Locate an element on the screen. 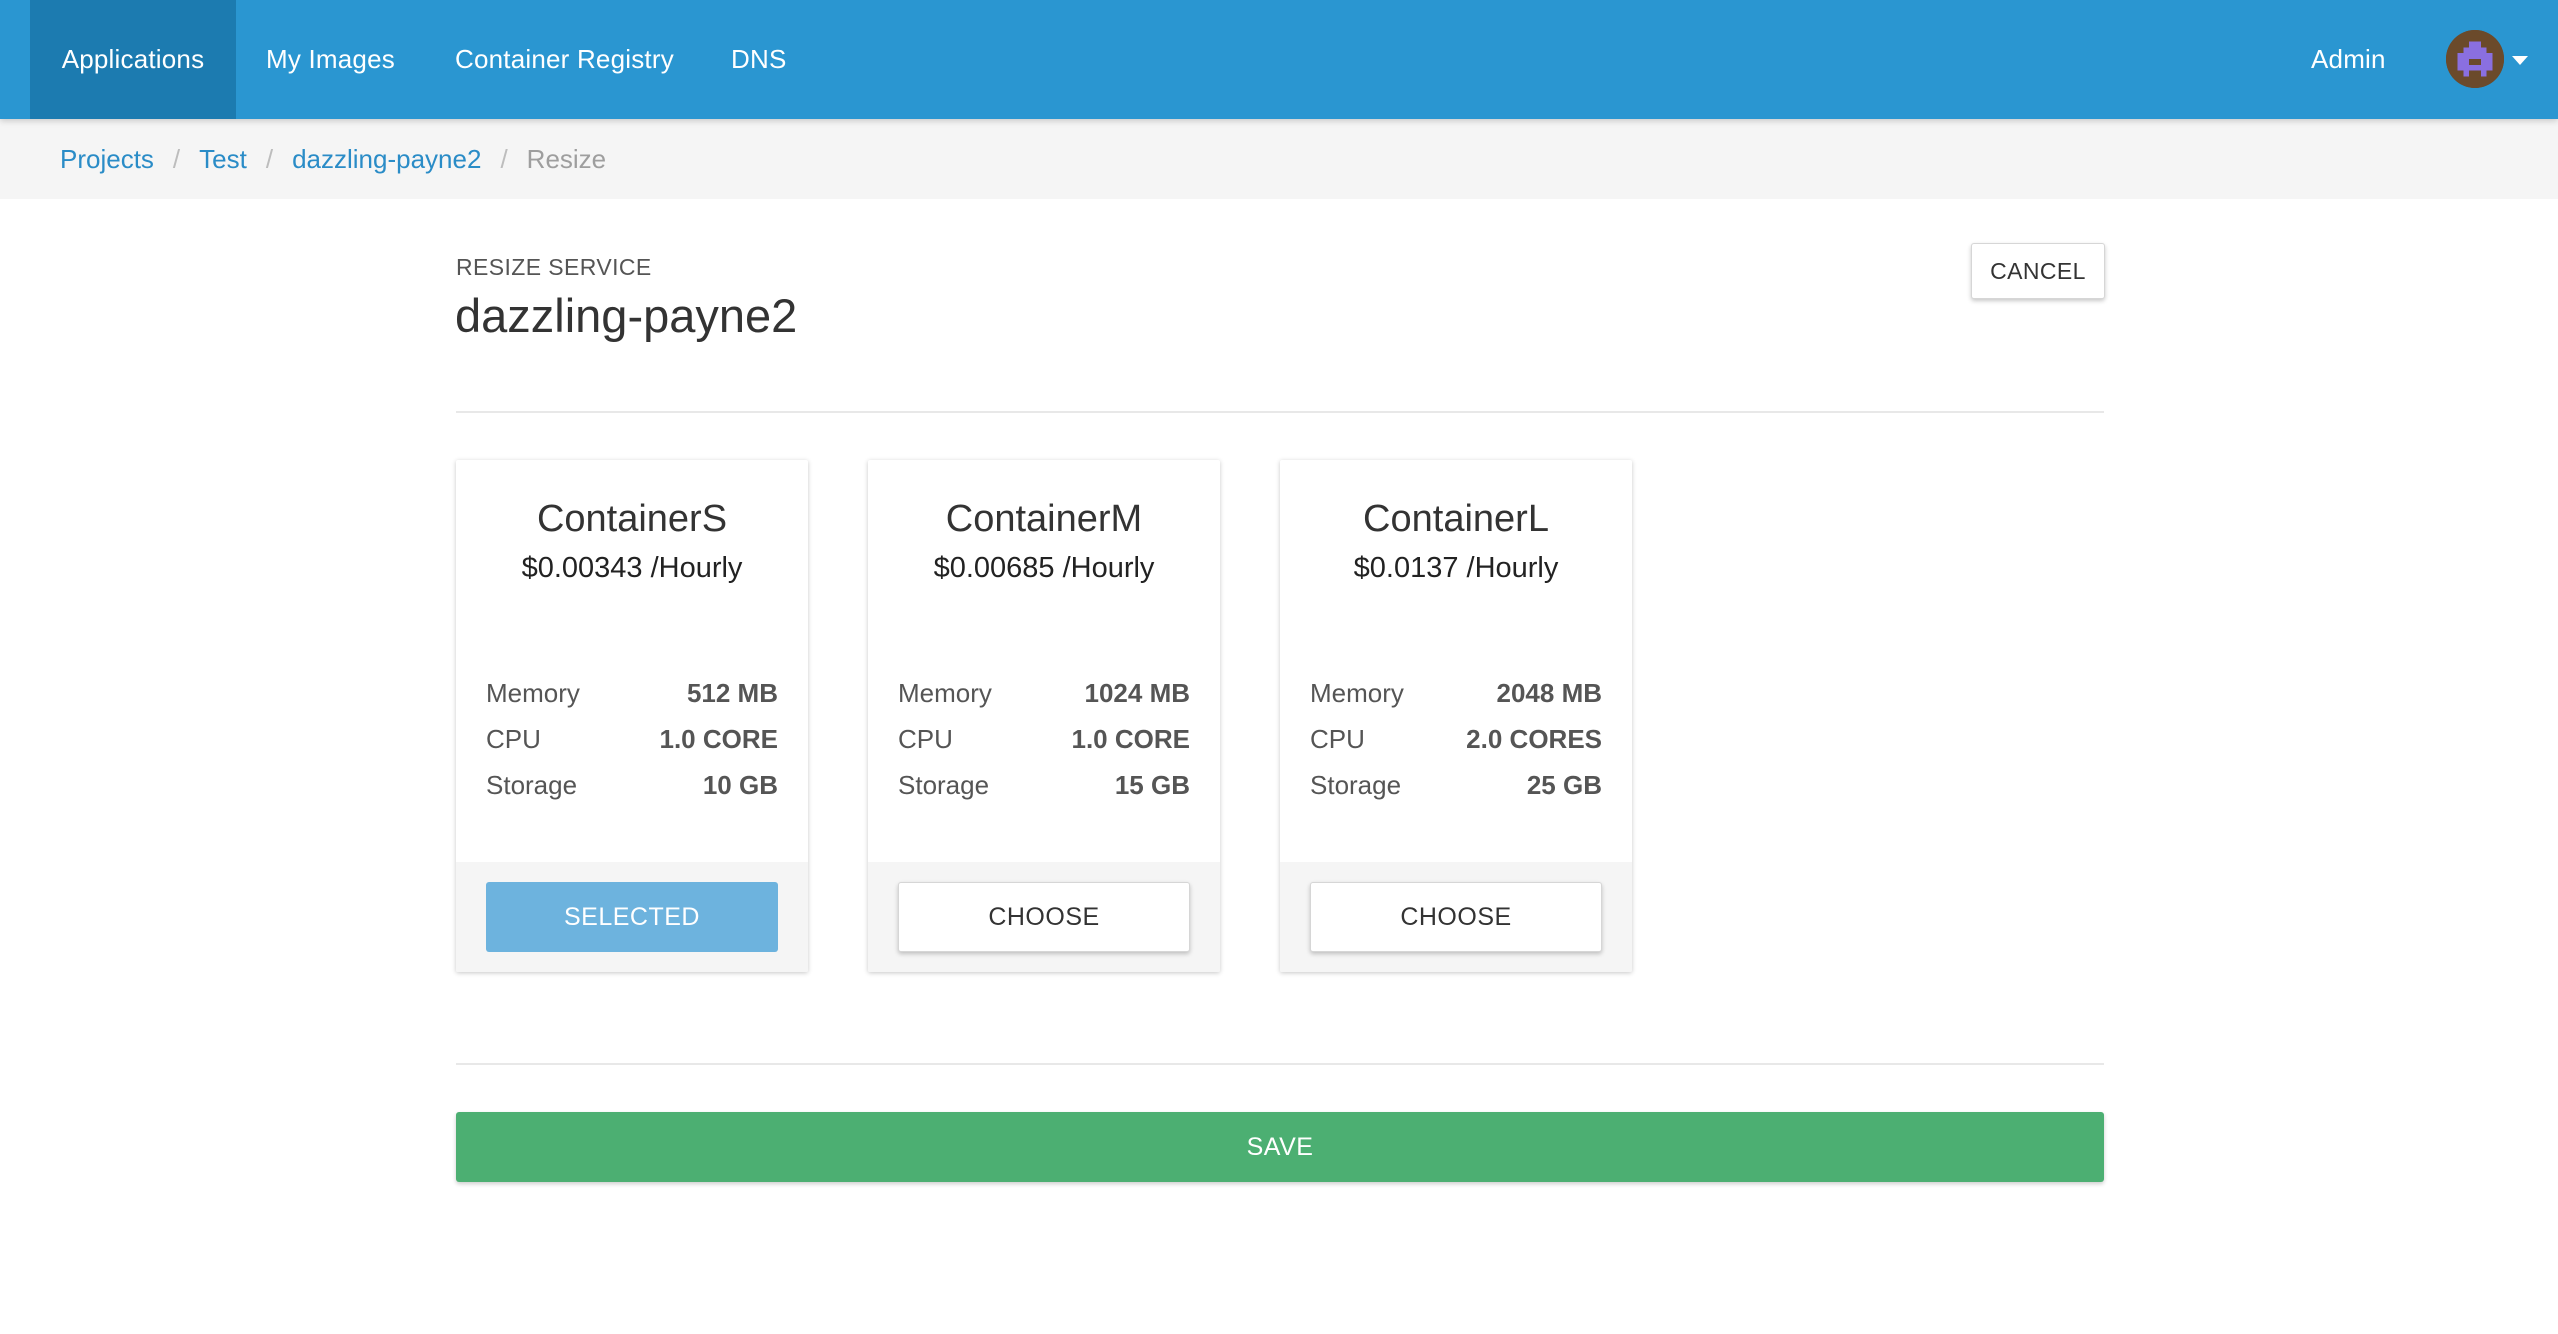  nav-dns: DNS is located at coordinates (759, 59).